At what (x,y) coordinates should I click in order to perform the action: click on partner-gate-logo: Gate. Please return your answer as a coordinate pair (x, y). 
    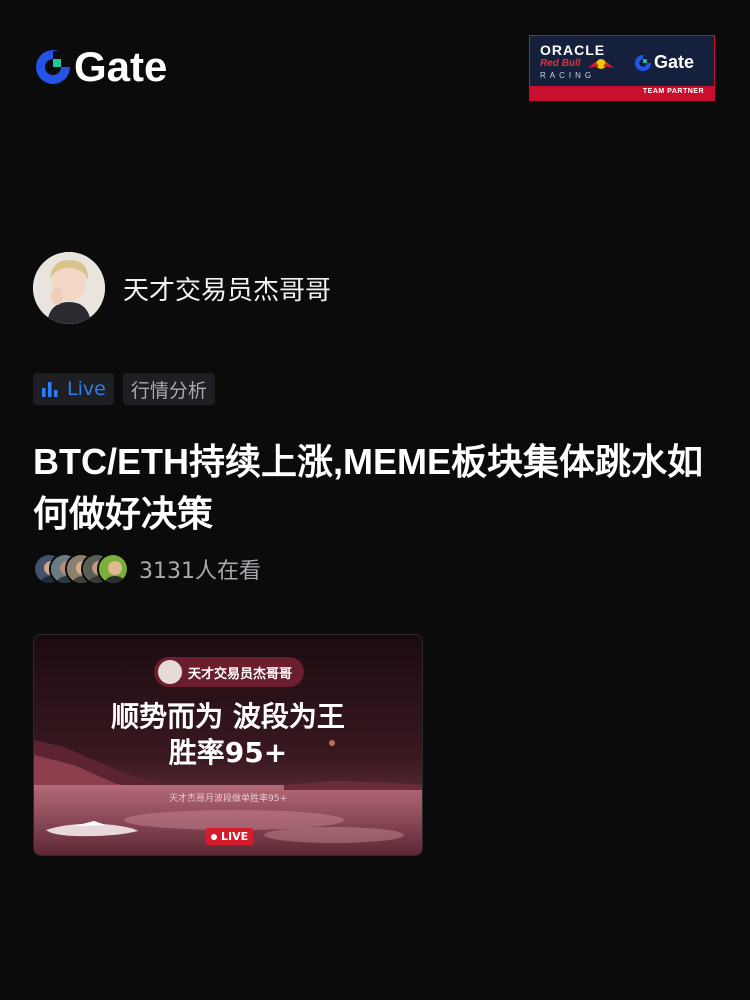
    Looking at the image, I should click on (664, 62).